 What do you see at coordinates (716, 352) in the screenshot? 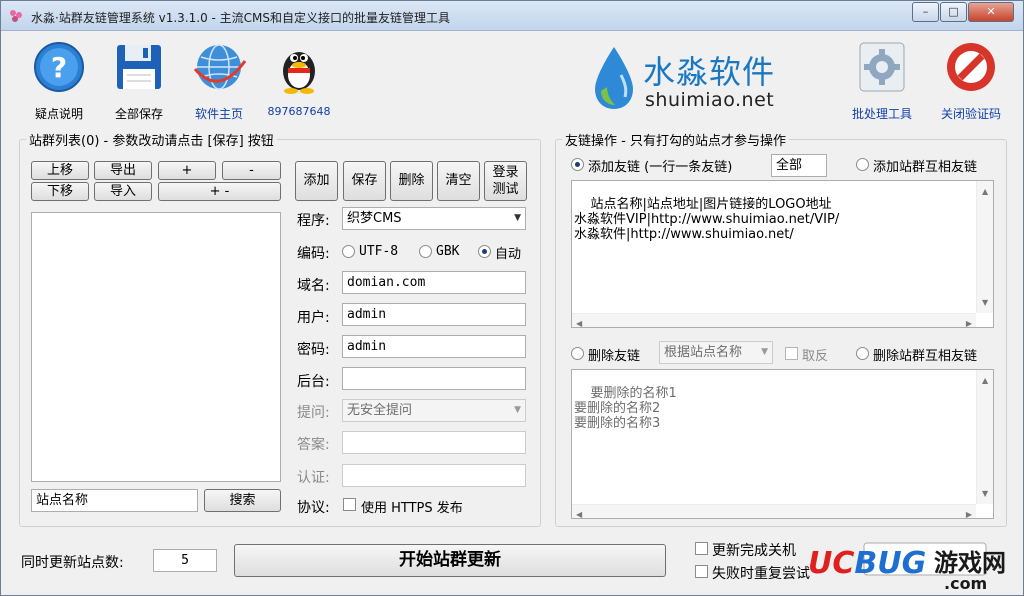
I see `delete-by-select: 根据站点名称 ▼` at bounding box center [716, 352].